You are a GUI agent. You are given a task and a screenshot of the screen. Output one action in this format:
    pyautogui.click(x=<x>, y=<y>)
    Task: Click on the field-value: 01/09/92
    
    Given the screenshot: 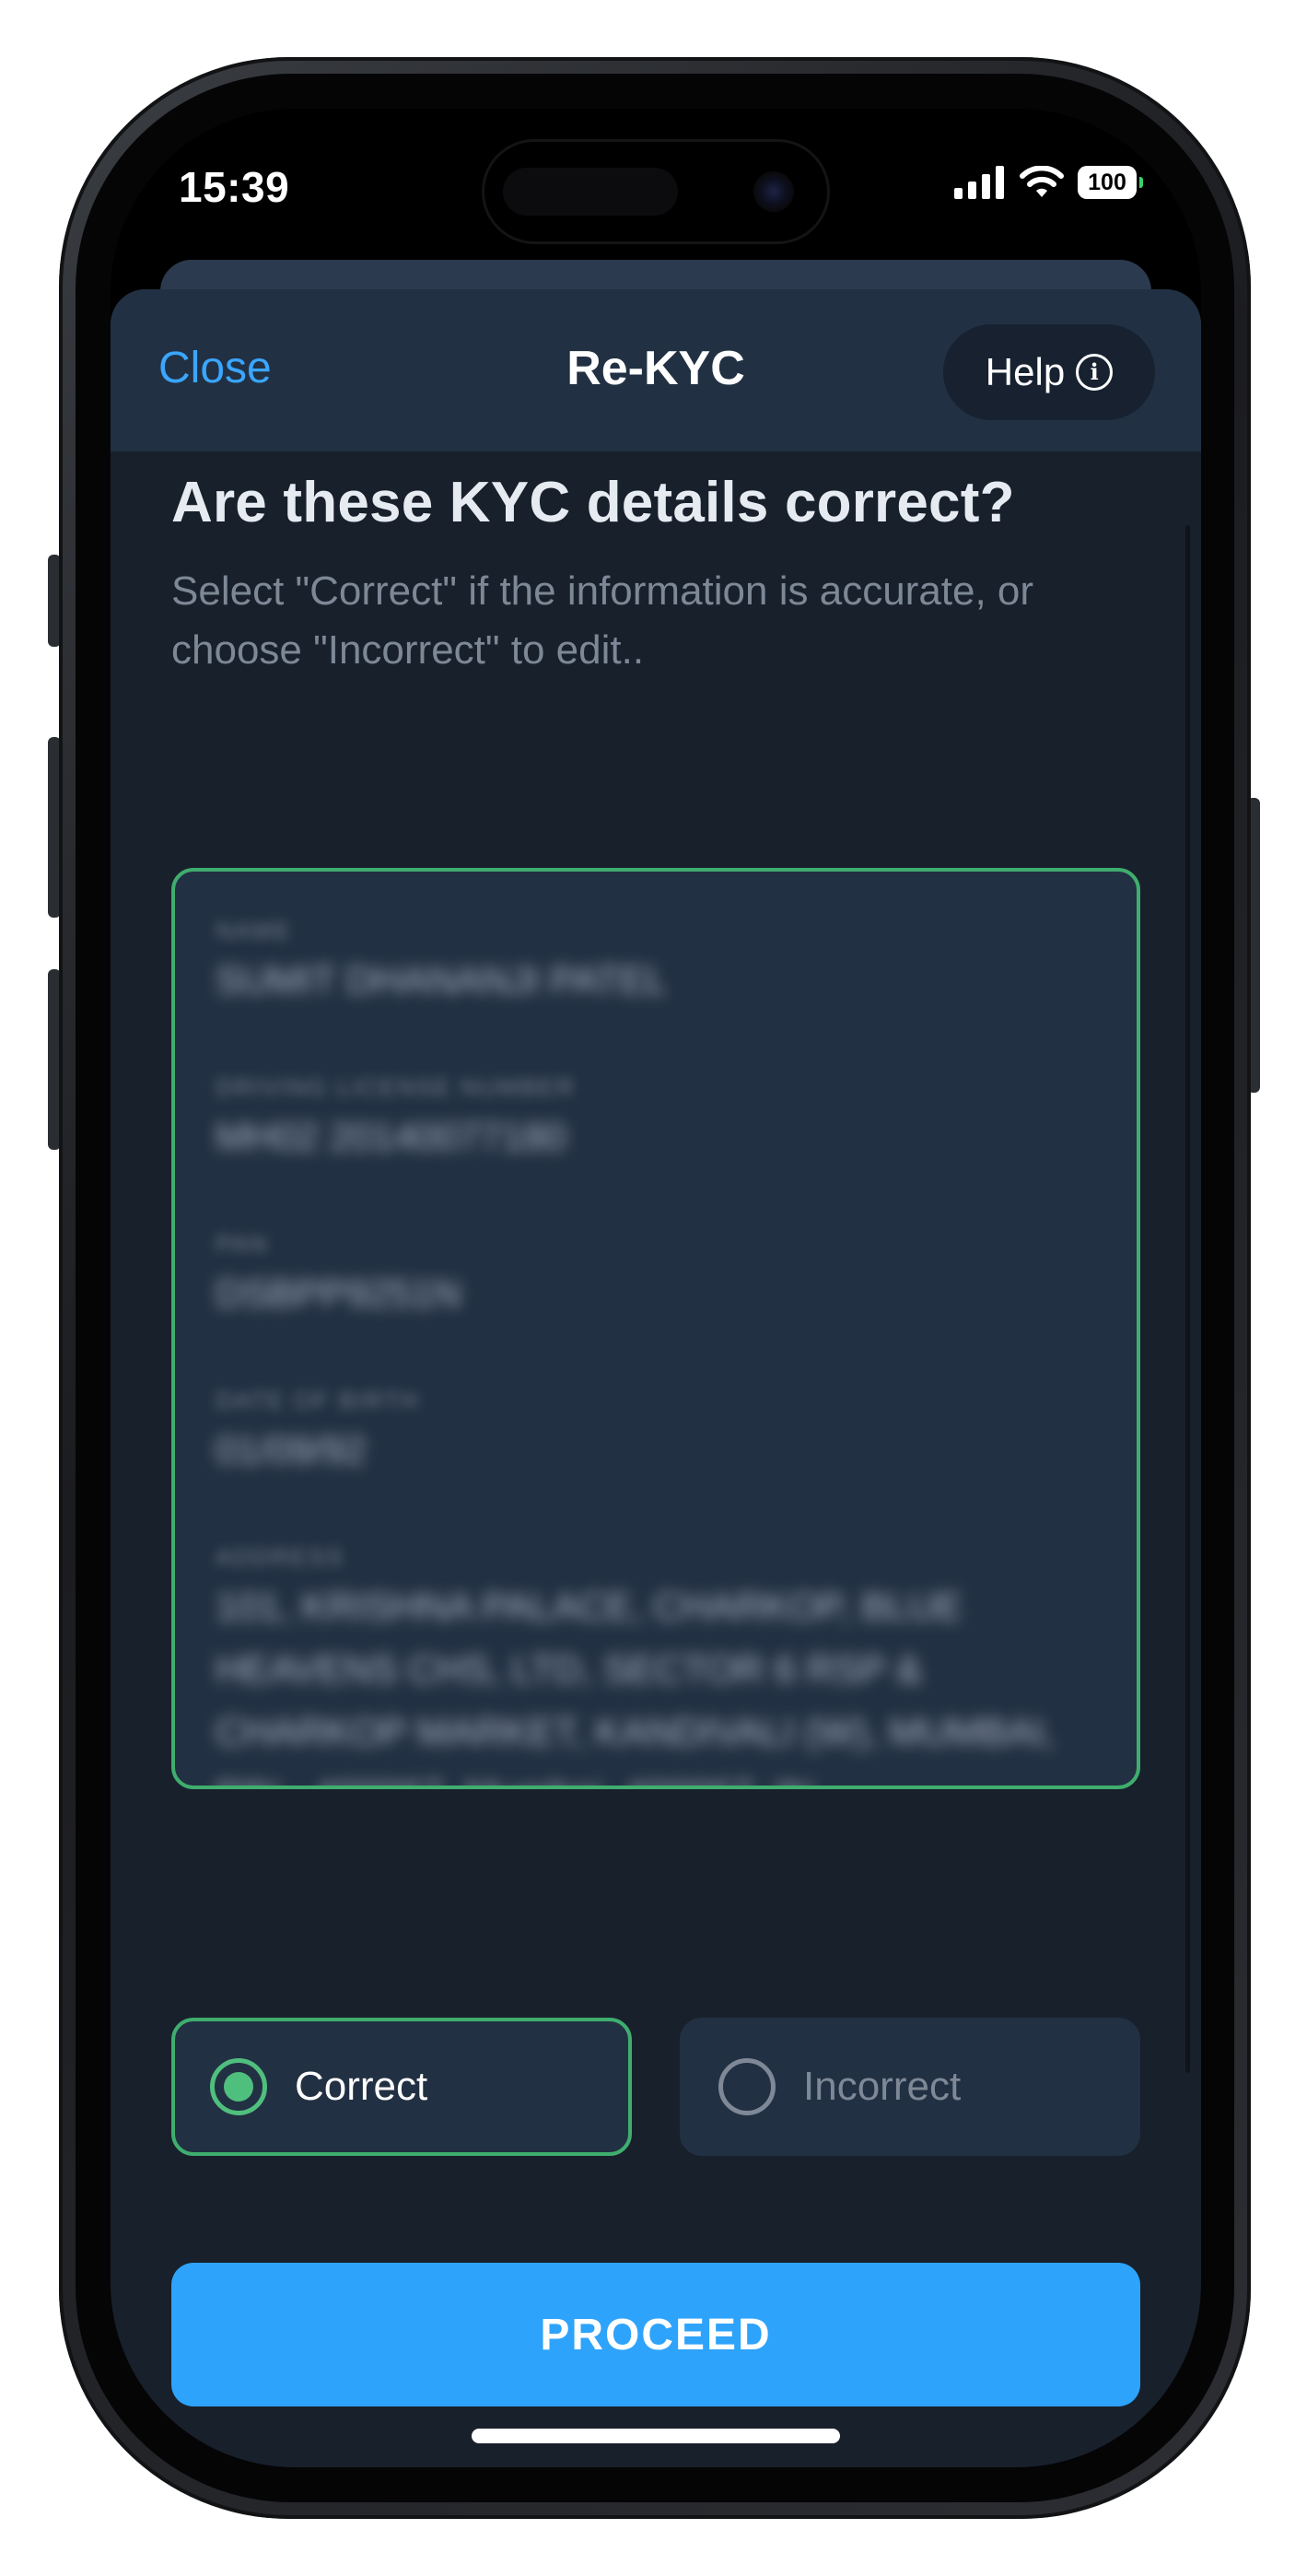 What is the action you would take?
    pyautogui.click(x=292, y=1449)
    